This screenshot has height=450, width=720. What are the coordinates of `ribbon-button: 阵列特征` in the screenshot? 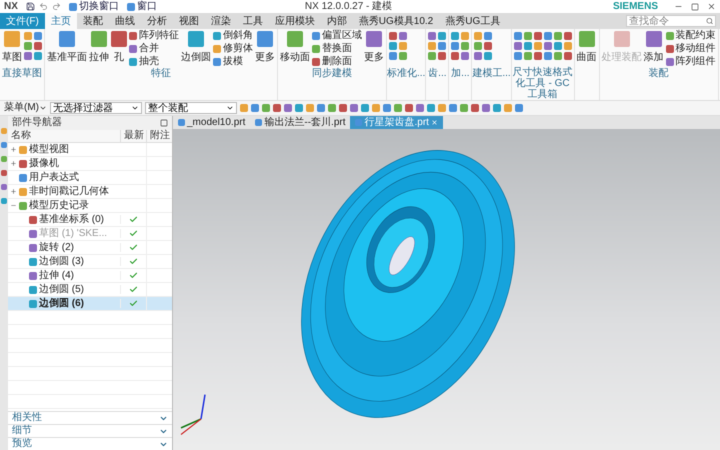 It's located at (154, 36).